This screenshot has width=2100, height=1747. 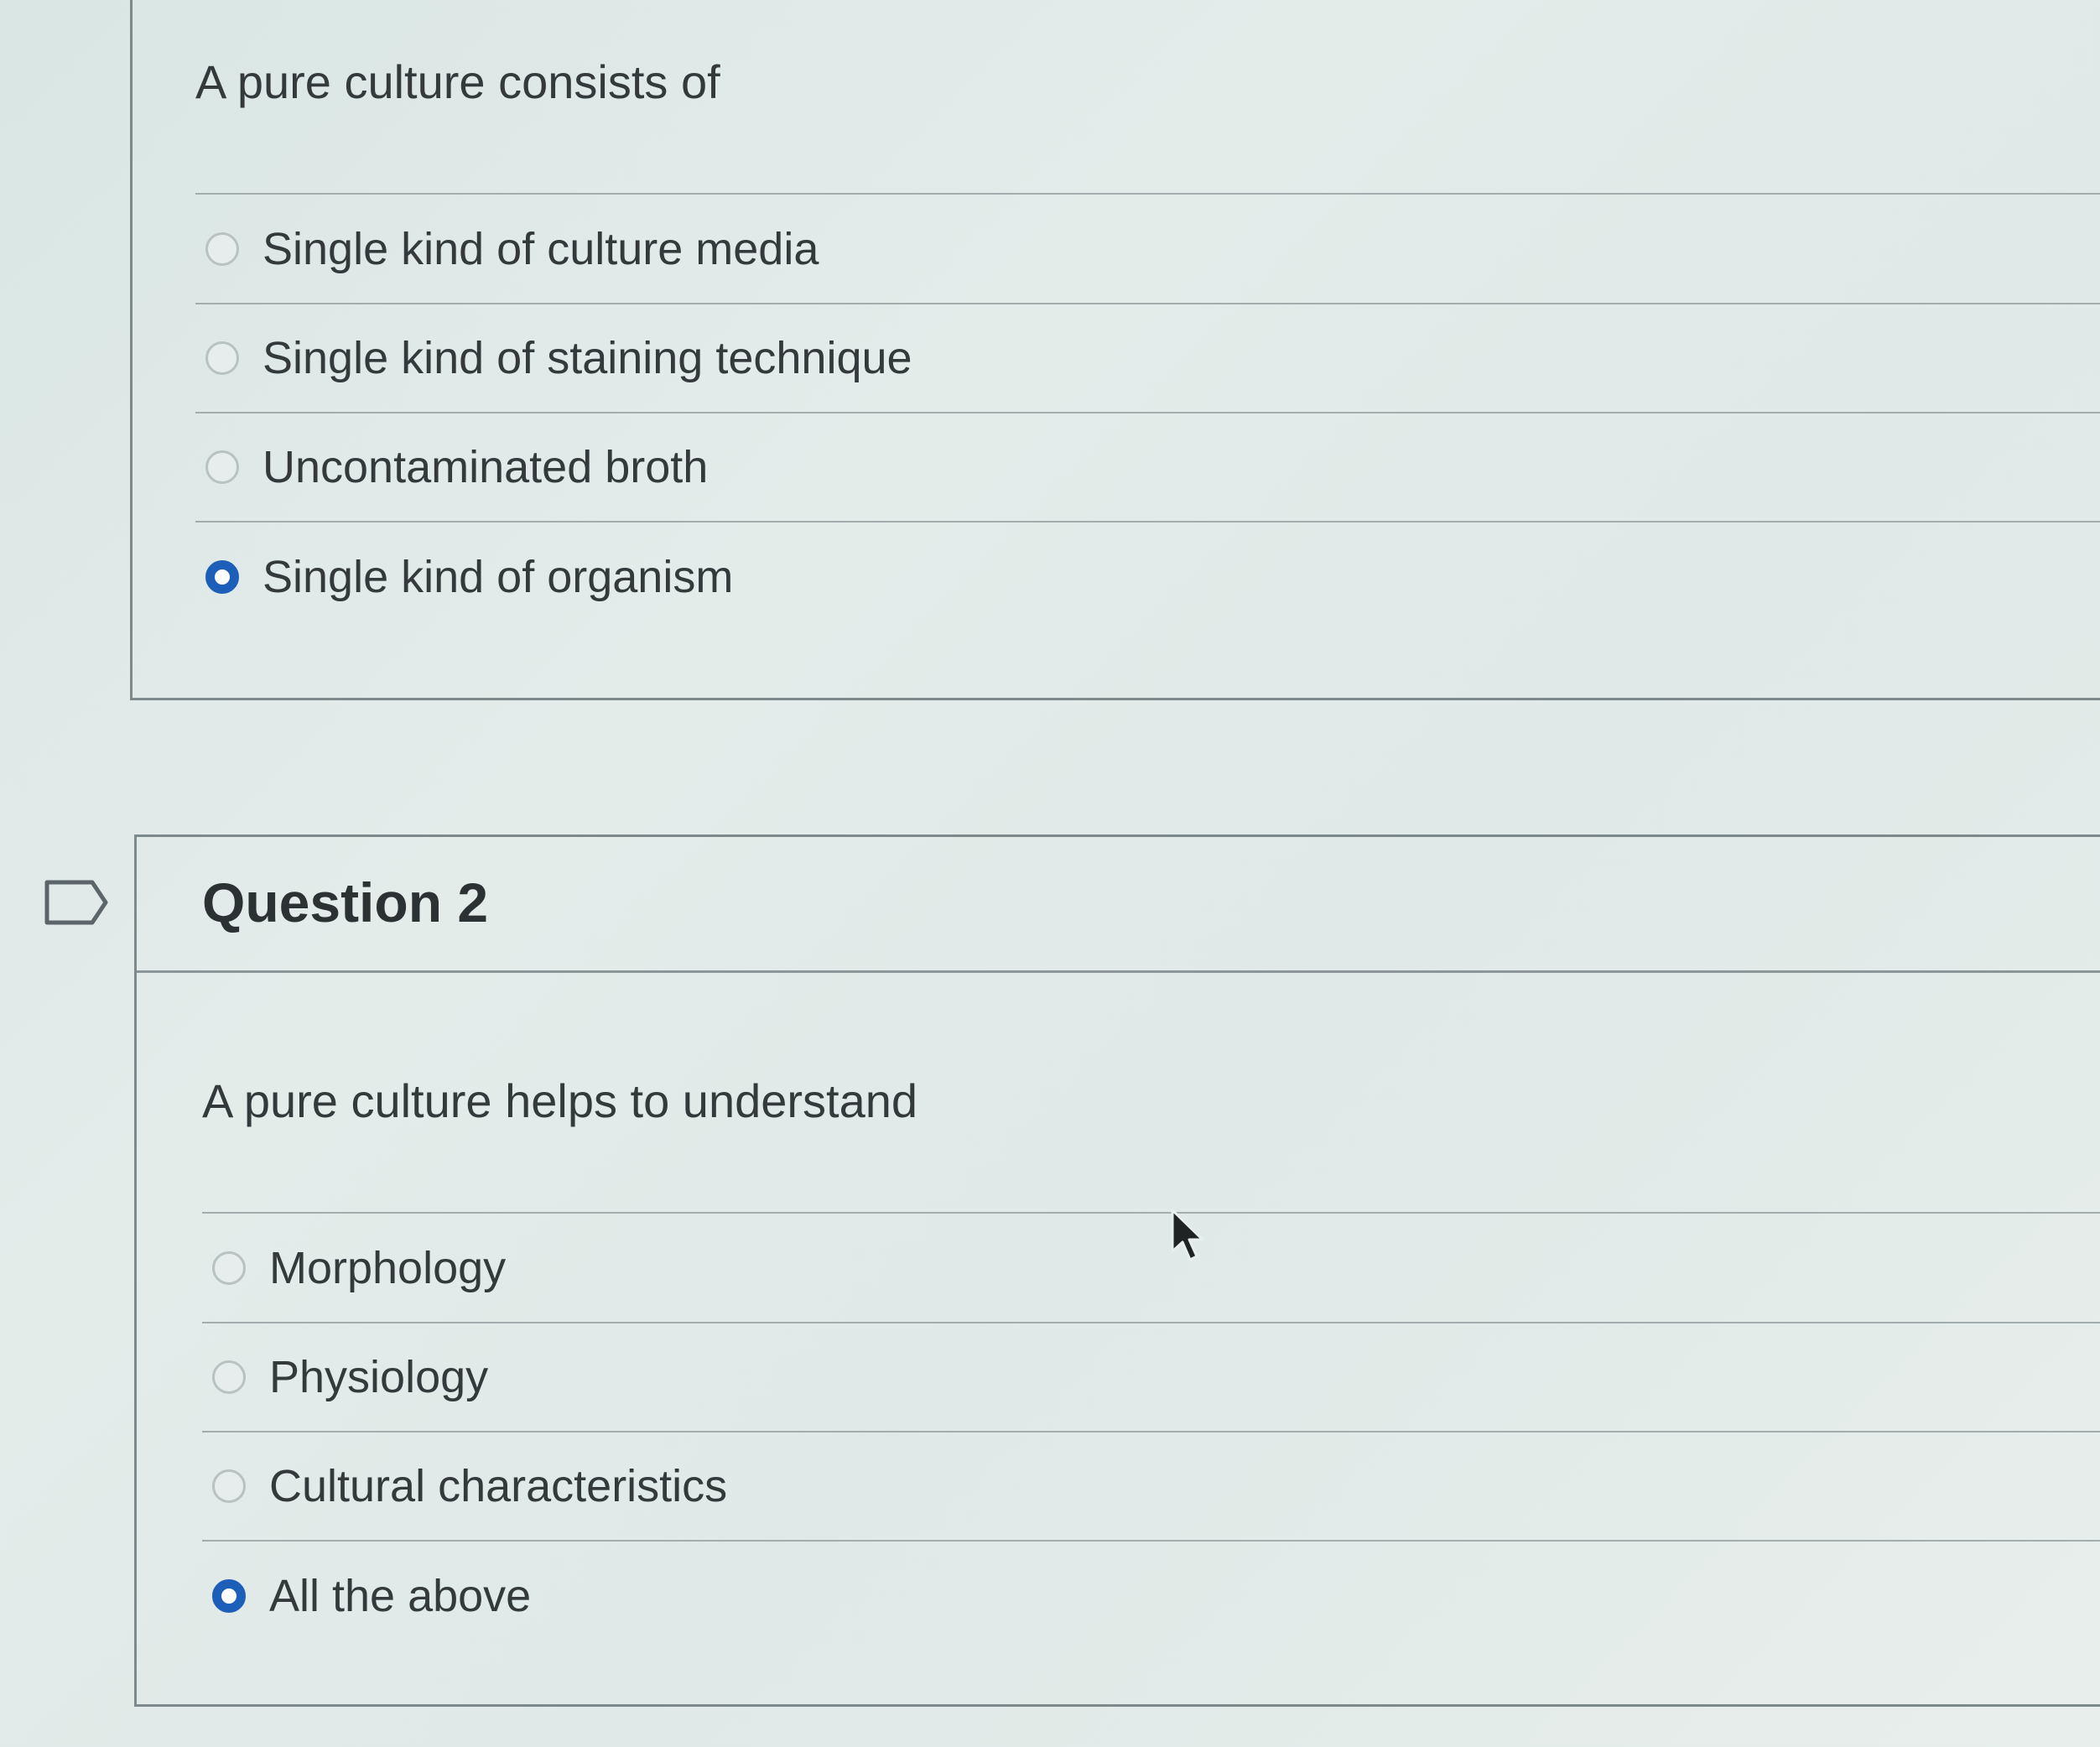 What do you see at coordinates (1147, 194) in the screenshot?
I see `question-1-divider` at bounding box center [1147, 194].